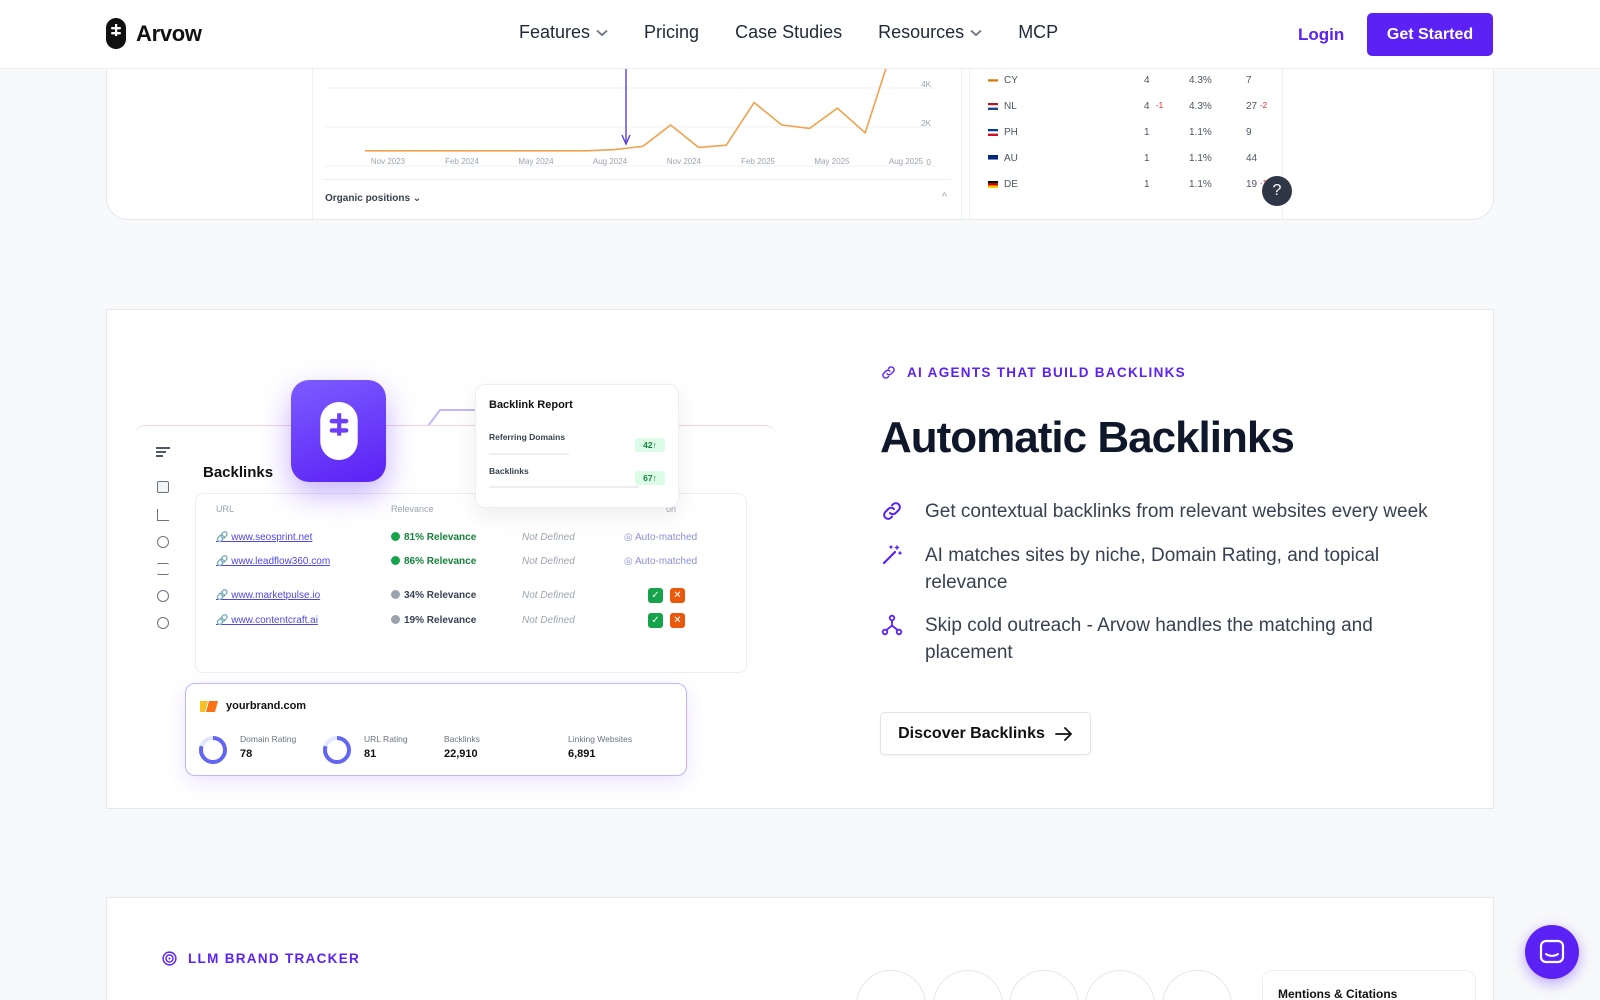 This screenshot has height=1000, width=1600. Describe the element at coordinates (1127, 184) in the screenshot. I see `country-row: DE11.1%19-1` at that location.